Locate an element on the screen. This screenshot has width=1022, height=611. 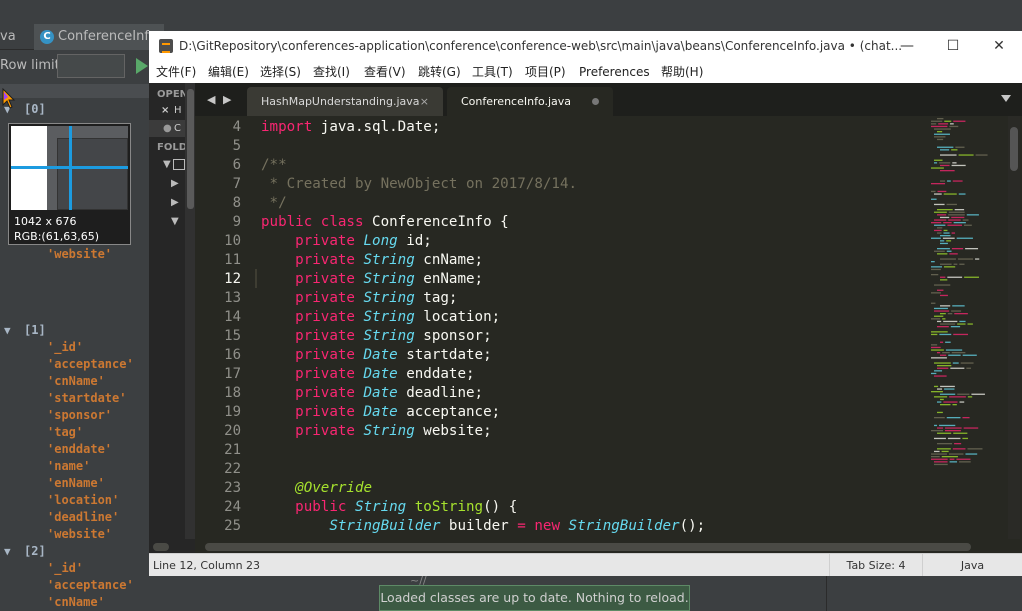
code-line: private String sponsor; is located at coordinates (393, 336).